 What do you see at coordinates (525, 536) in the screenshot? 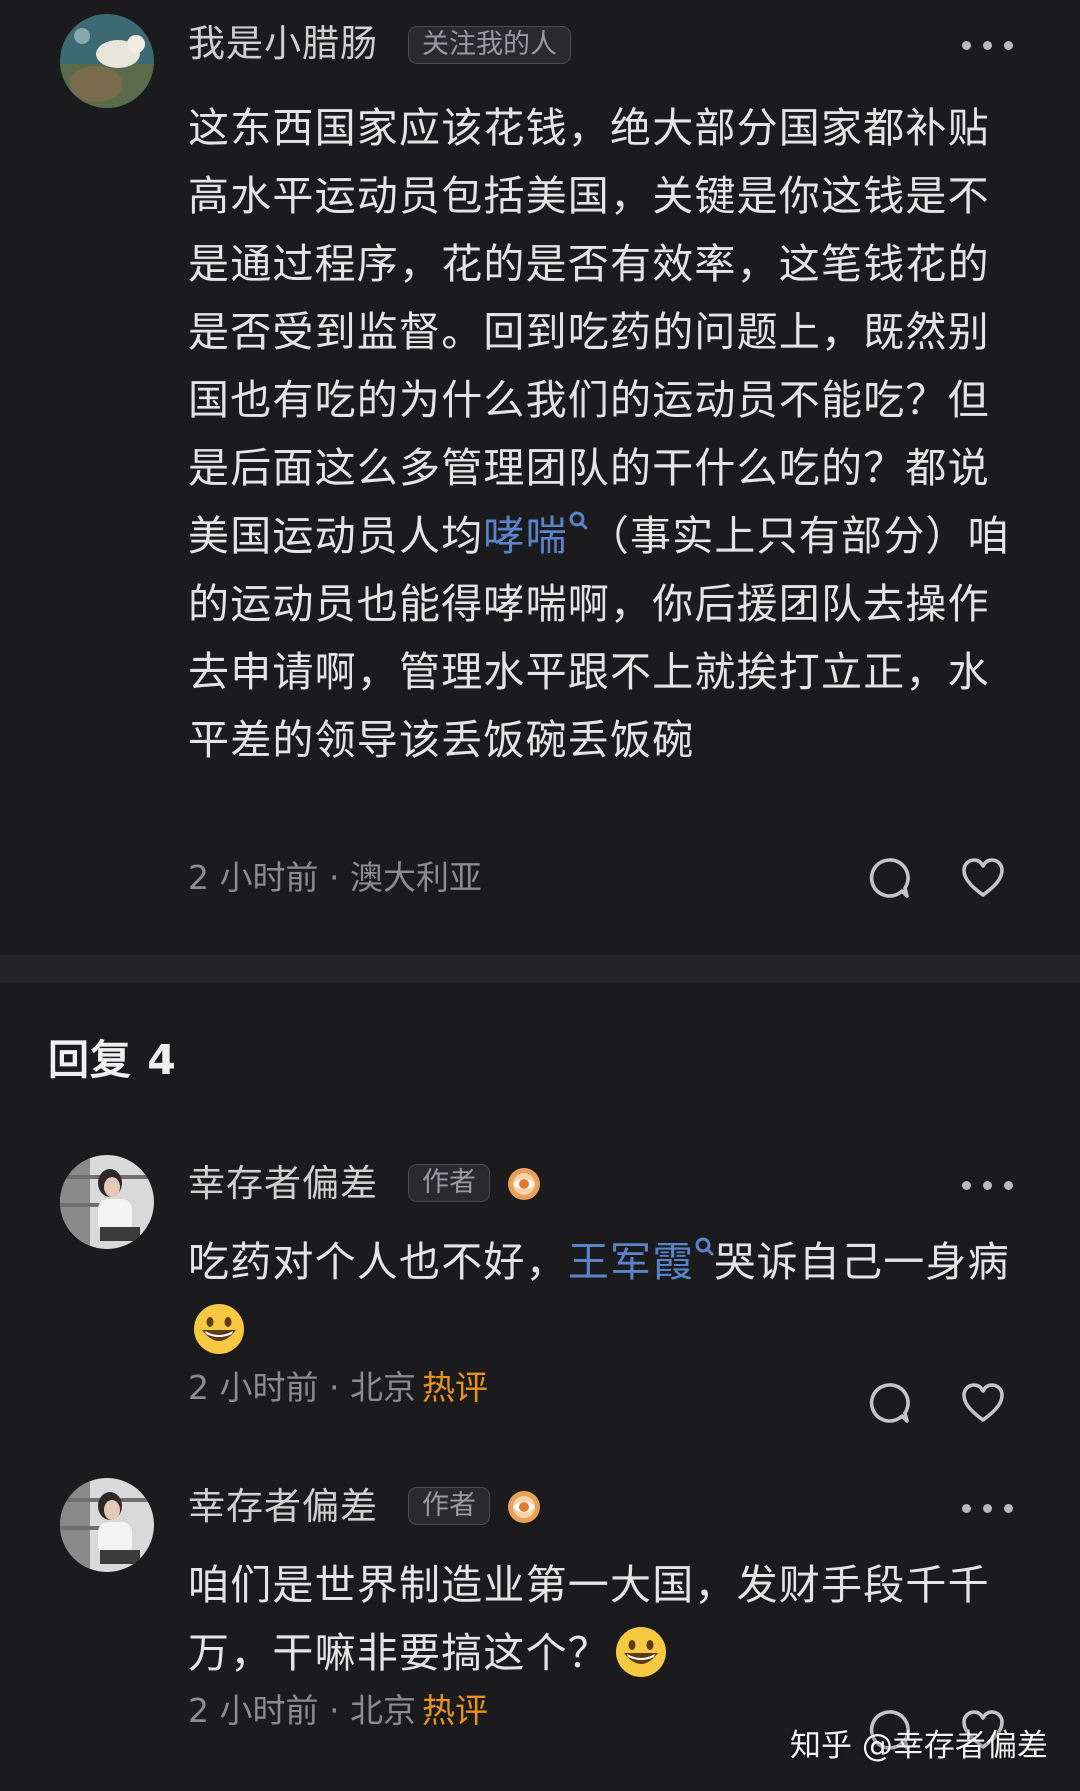
I see `keyword-link: 哮喘` at bounding box center [525, 536].